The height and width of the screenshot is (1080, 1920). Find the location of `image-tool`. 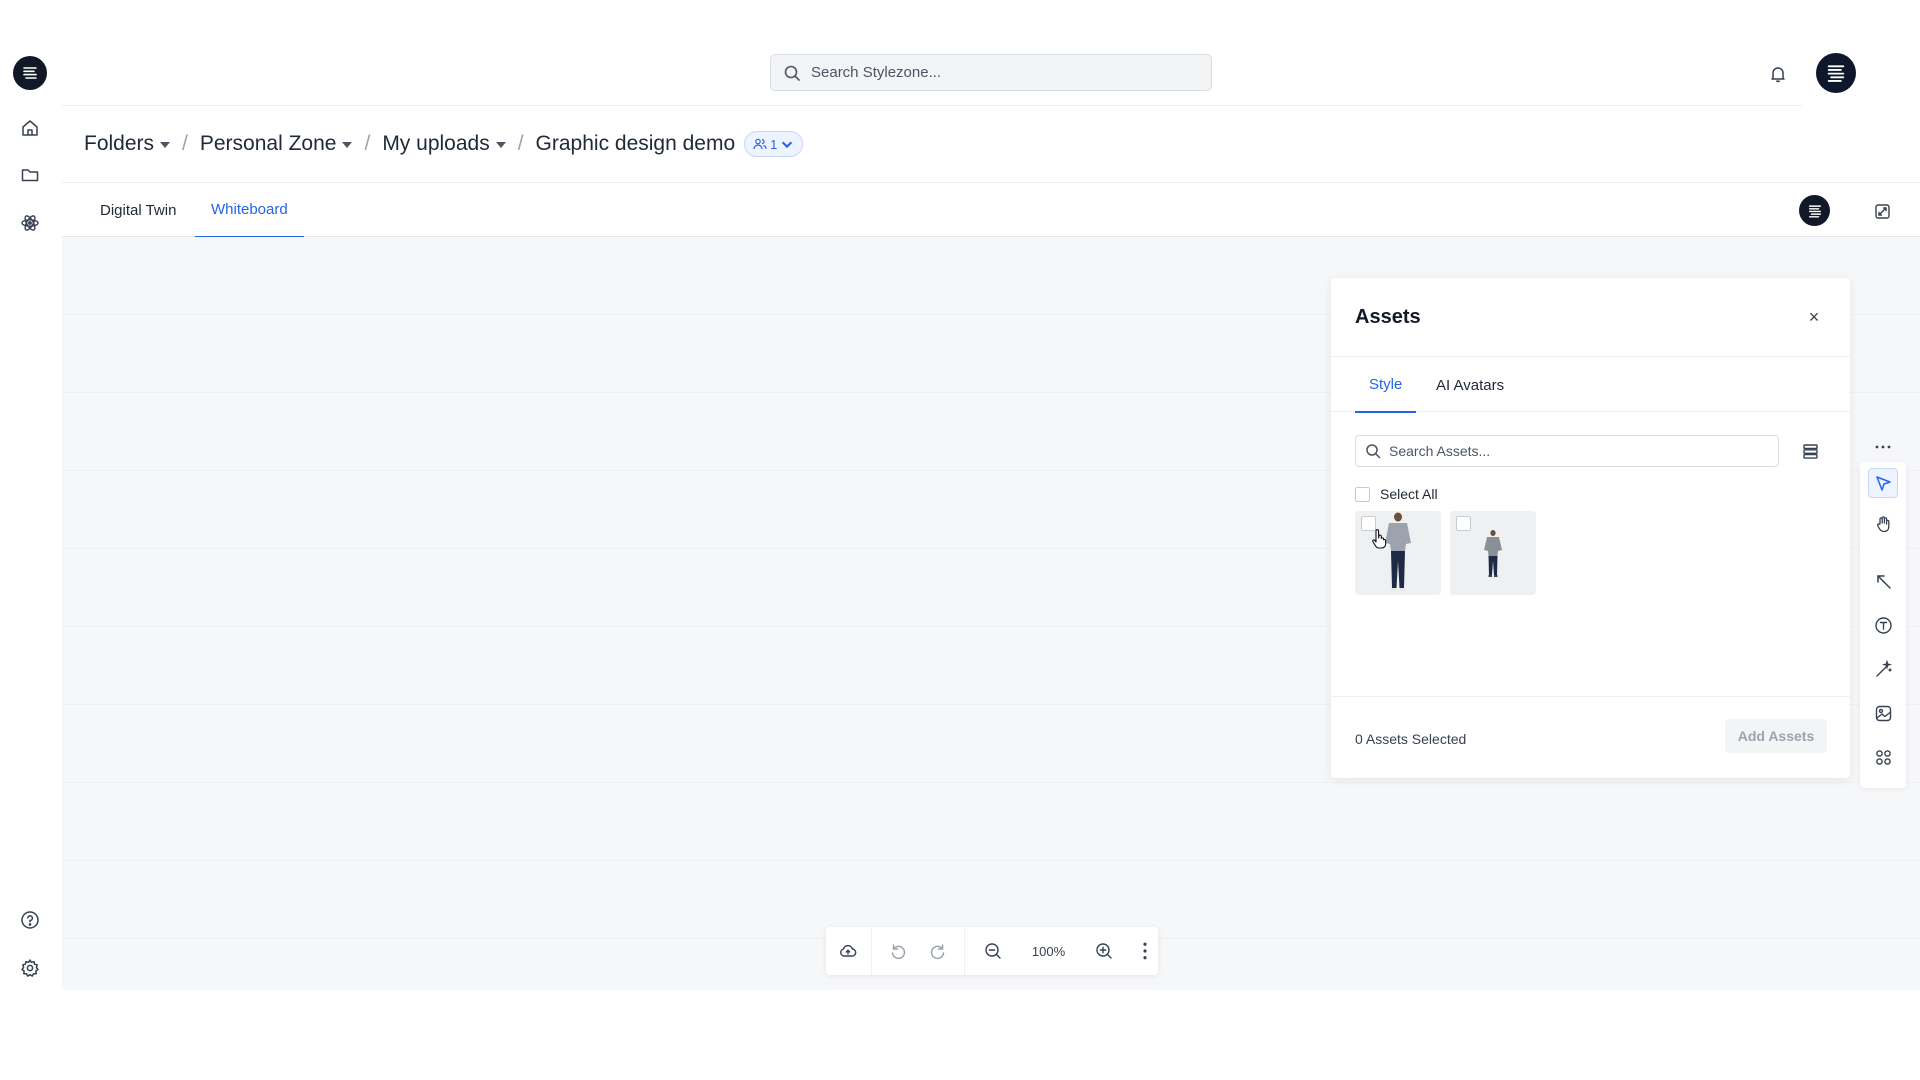

image-tool is located at coordinates (1883, 713).